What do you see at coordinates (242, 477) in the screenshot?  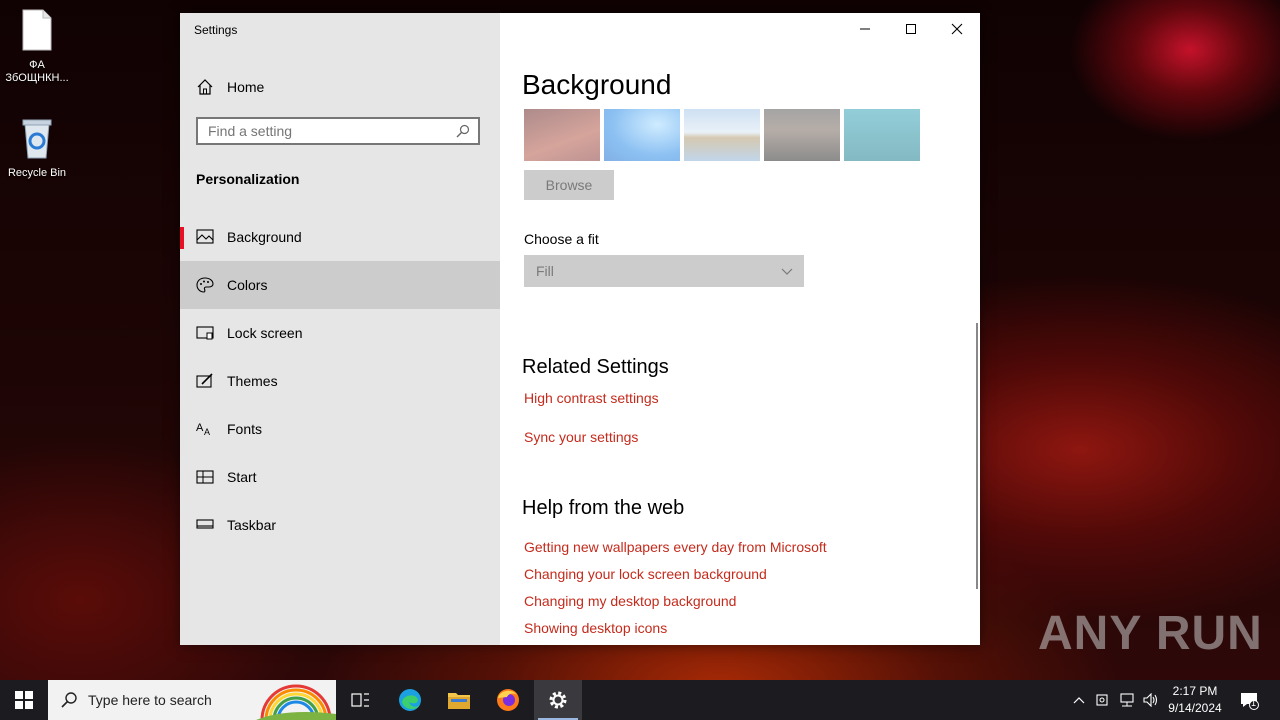 I see `nav-item-label: Start` at bounding box center [242, 477].